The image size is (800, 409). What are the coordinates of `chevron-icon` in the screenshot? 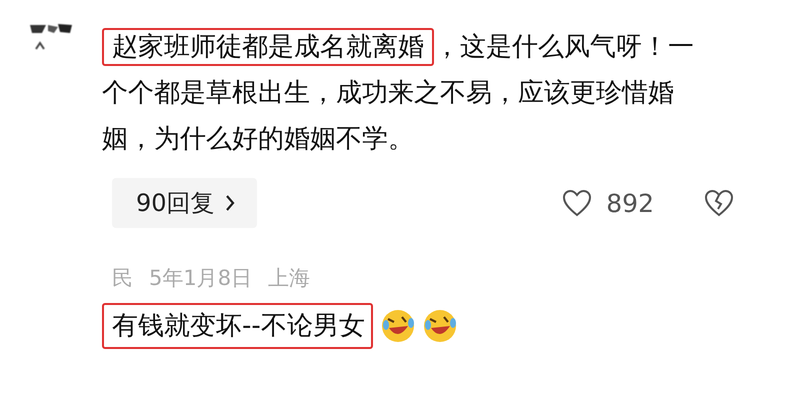 It's located at (229, 203).